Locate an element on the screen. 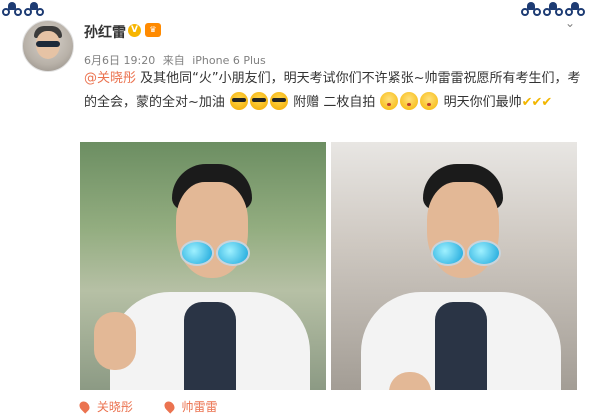 This screenshot has width=593, height=420. tag-item: 关晓彤 is located at coordinates (107, 406).